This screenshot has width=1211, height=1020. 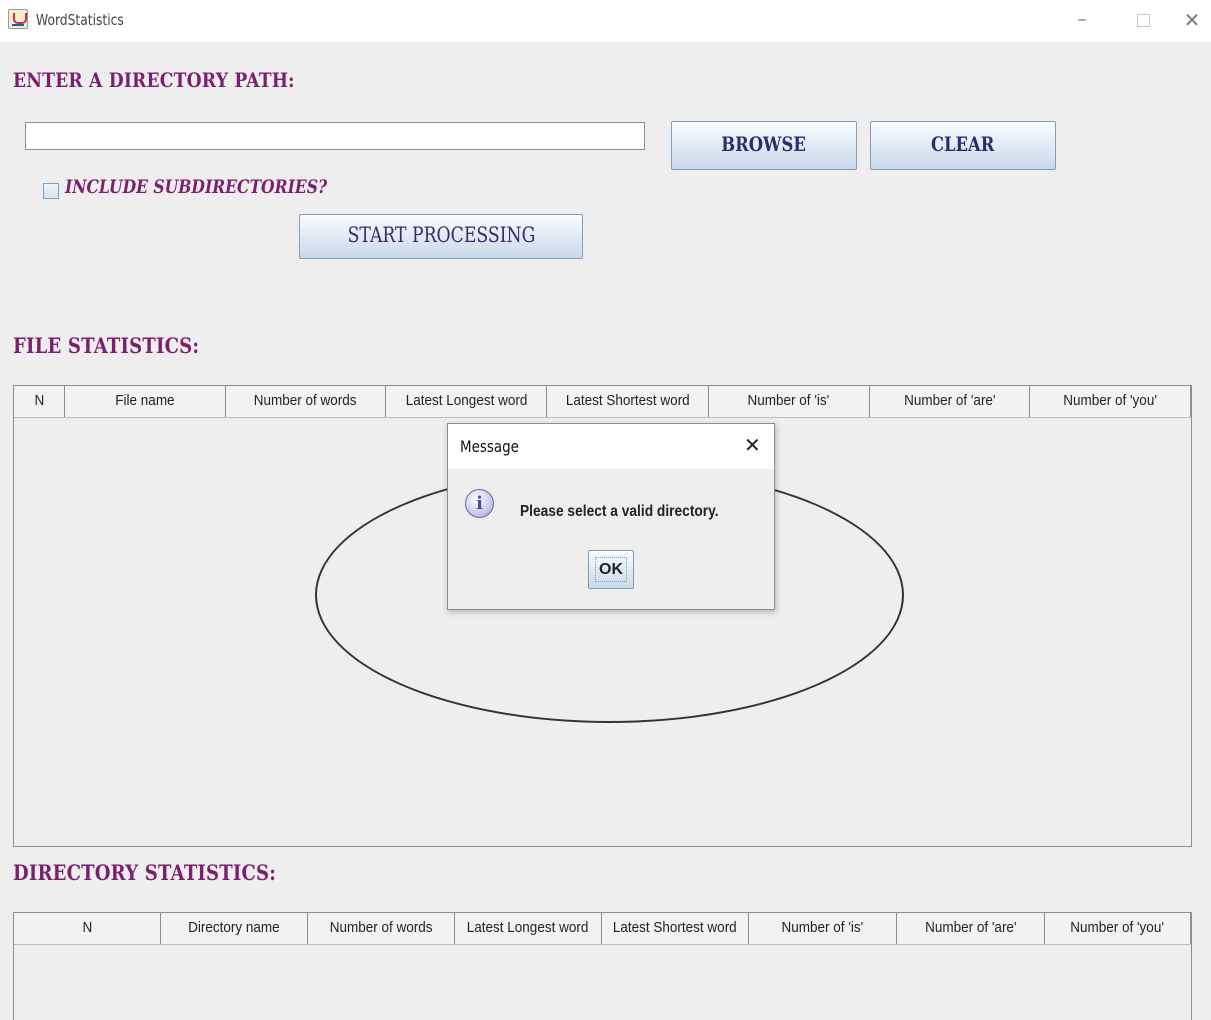 I want to click on close-window-button: ✕, so click(x=1191, y=20).